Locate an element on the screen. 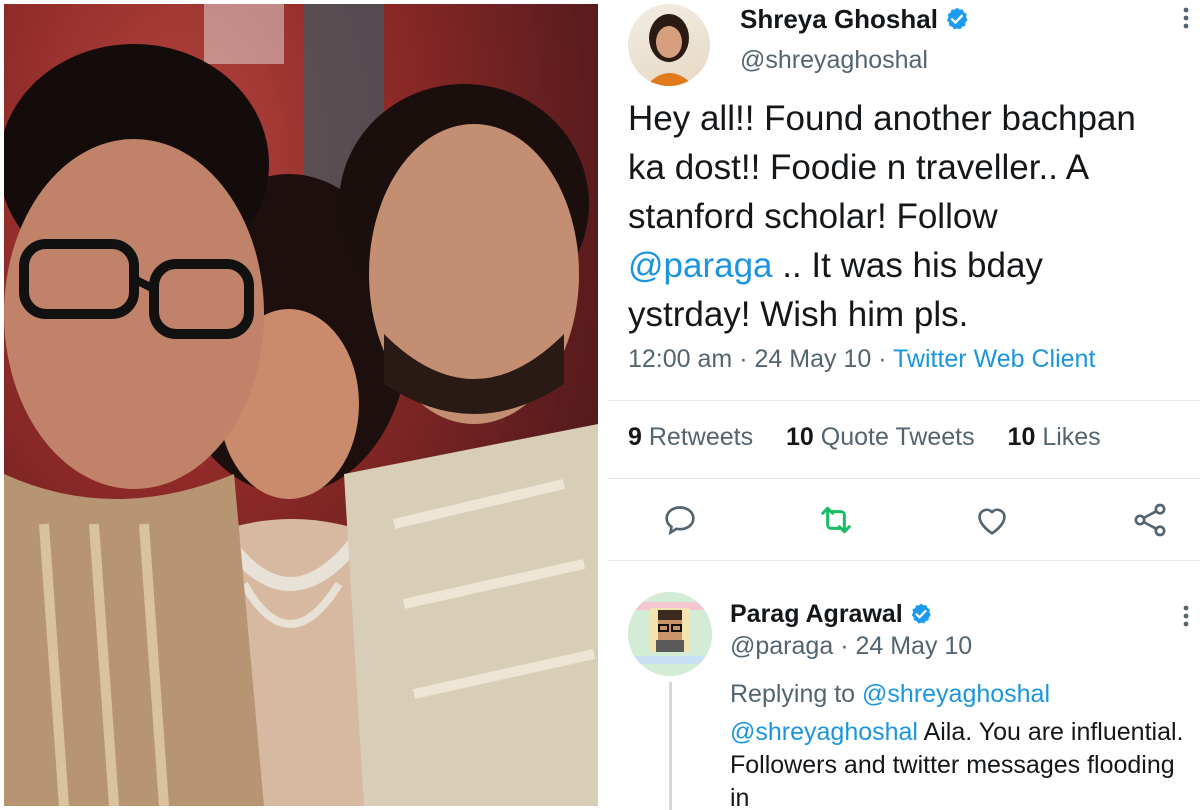  reply-author-meta: @paraga · 24 May 10 is located at coordinates (851, 646).